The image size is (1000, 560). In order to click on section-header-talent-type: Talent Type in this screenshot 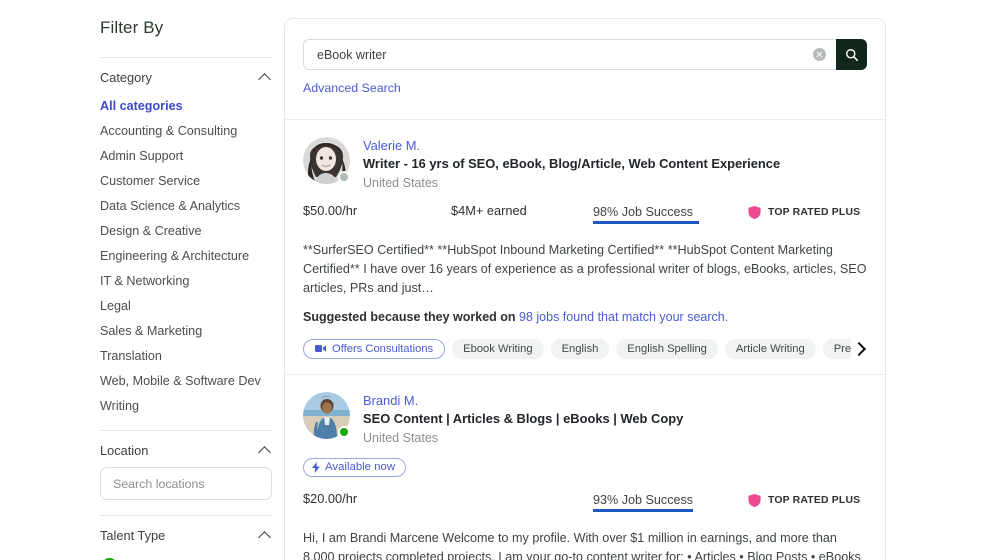, I will do `click(186, 534)`.